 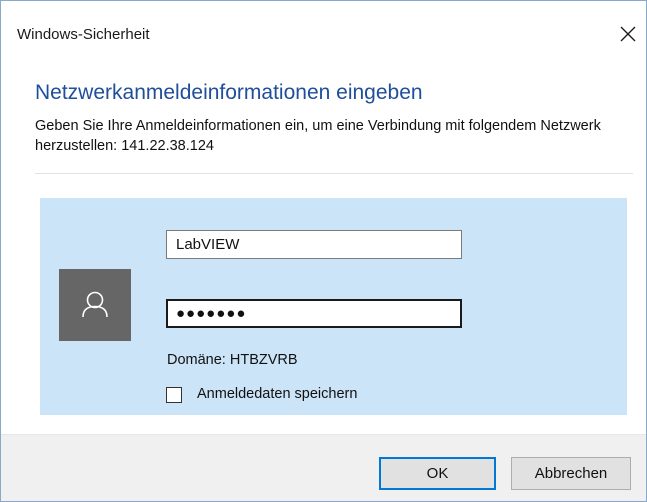 I want to click on avatar, so click(x=95, y=305).